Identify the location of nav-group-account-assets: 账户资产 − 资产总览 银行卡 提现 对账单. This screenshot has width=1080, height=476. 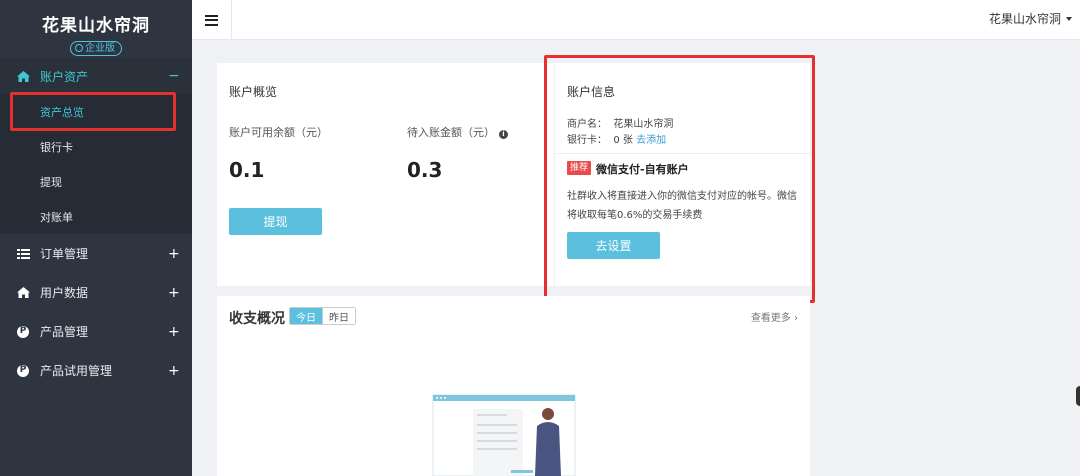
(96, 146).